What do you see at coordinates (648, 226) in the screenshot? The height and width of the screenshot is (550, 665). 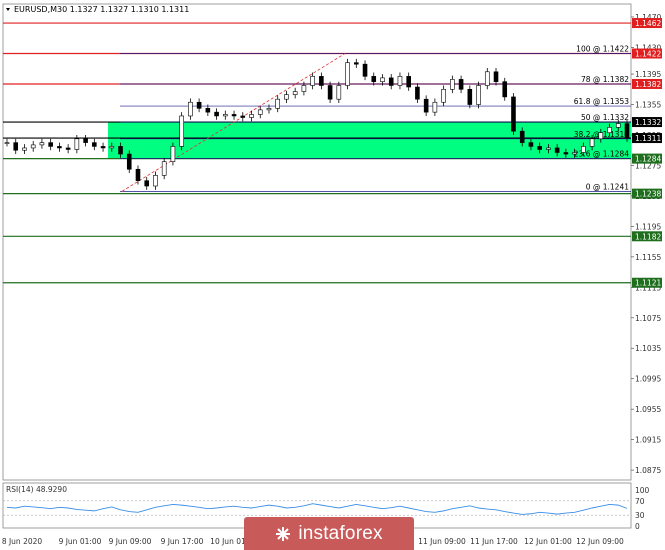 I see `y-tick-label-7: 1.1195` at bounding box center [648, 226].